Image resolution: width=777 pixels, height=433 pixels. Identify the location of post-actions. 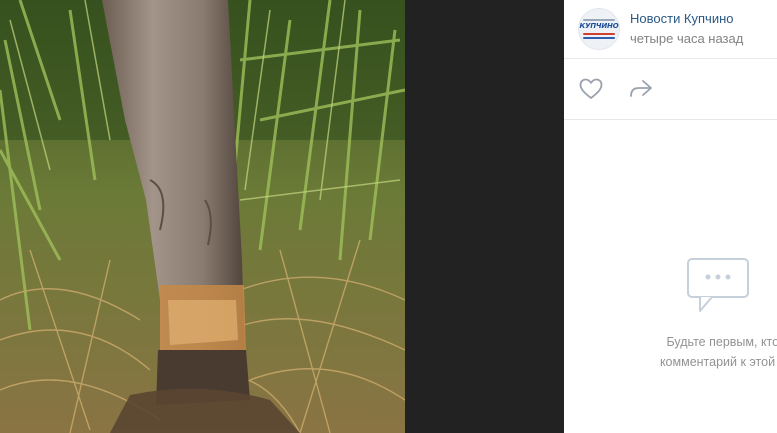
(670, 89).